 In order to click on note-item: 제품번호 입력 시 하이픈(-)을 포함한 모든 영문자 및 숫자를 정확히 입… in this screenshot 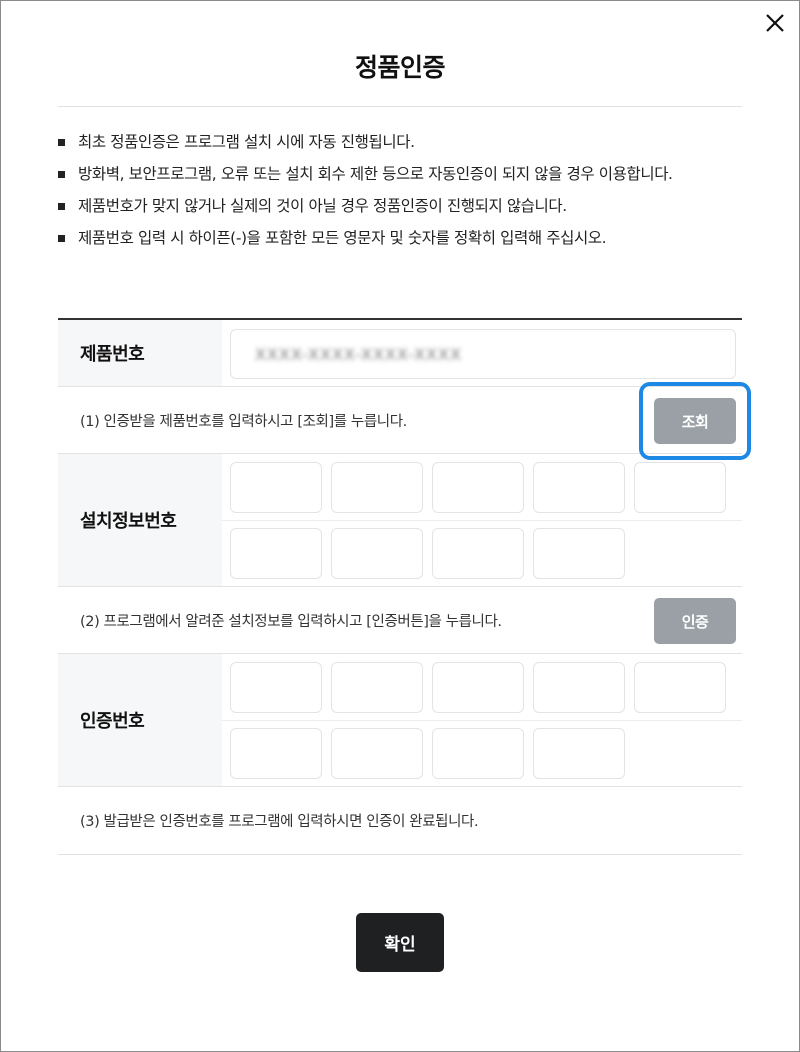, I will do `click(400, 238)`.